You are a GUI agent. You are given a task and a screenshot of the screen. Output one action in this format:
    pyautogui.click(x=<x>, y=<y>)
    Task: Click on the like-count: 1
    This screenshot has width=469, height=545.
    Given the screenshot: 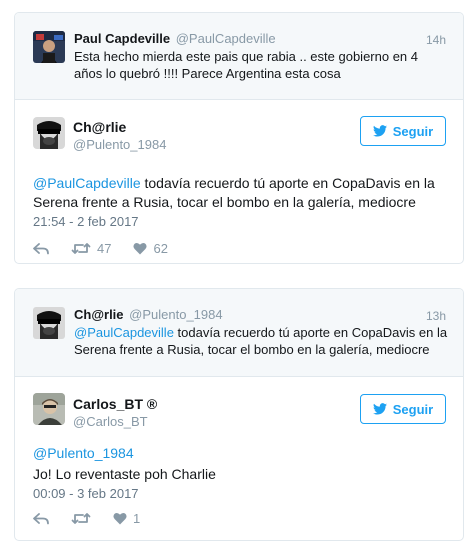 What is the action you would take?
    pyautogui.click(x=137, y=518)
    